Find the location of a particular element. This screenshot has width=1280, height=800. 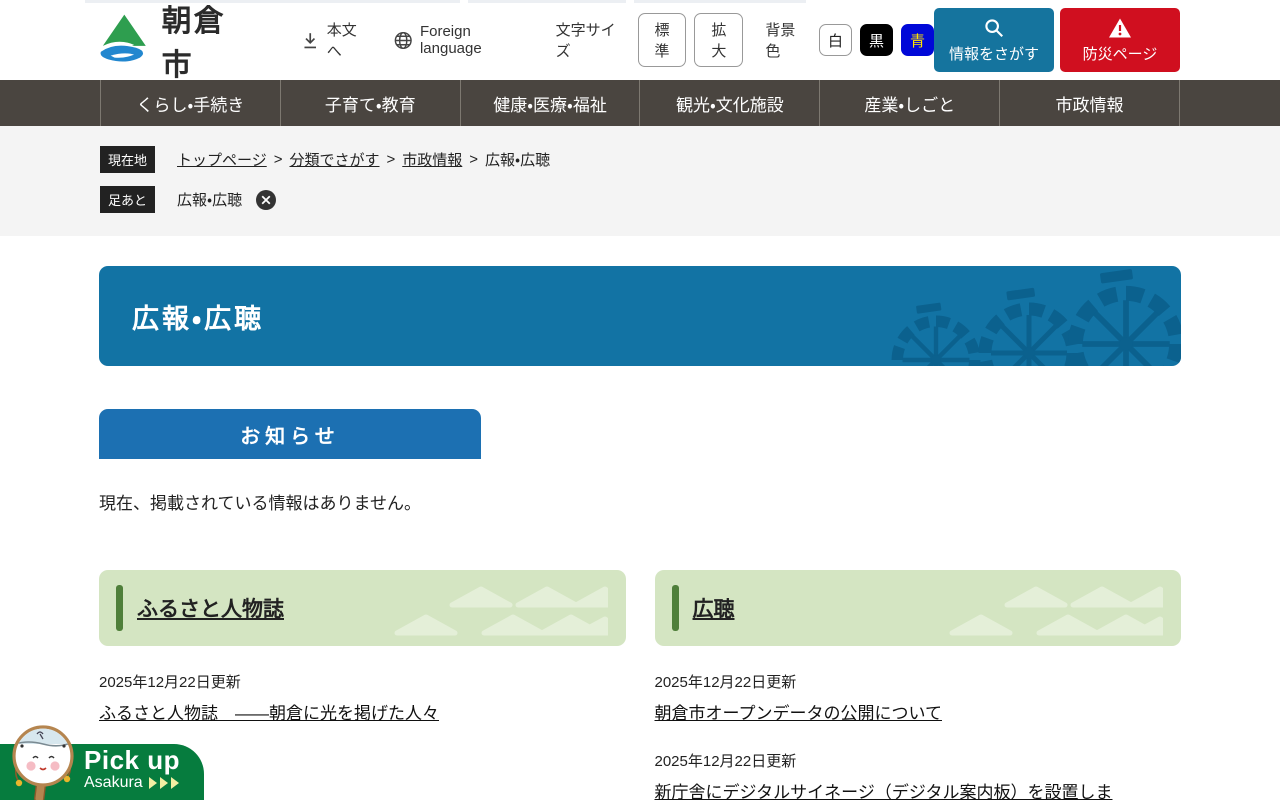

skip-link-label: 本文へ is located at coordinates (341, 41).